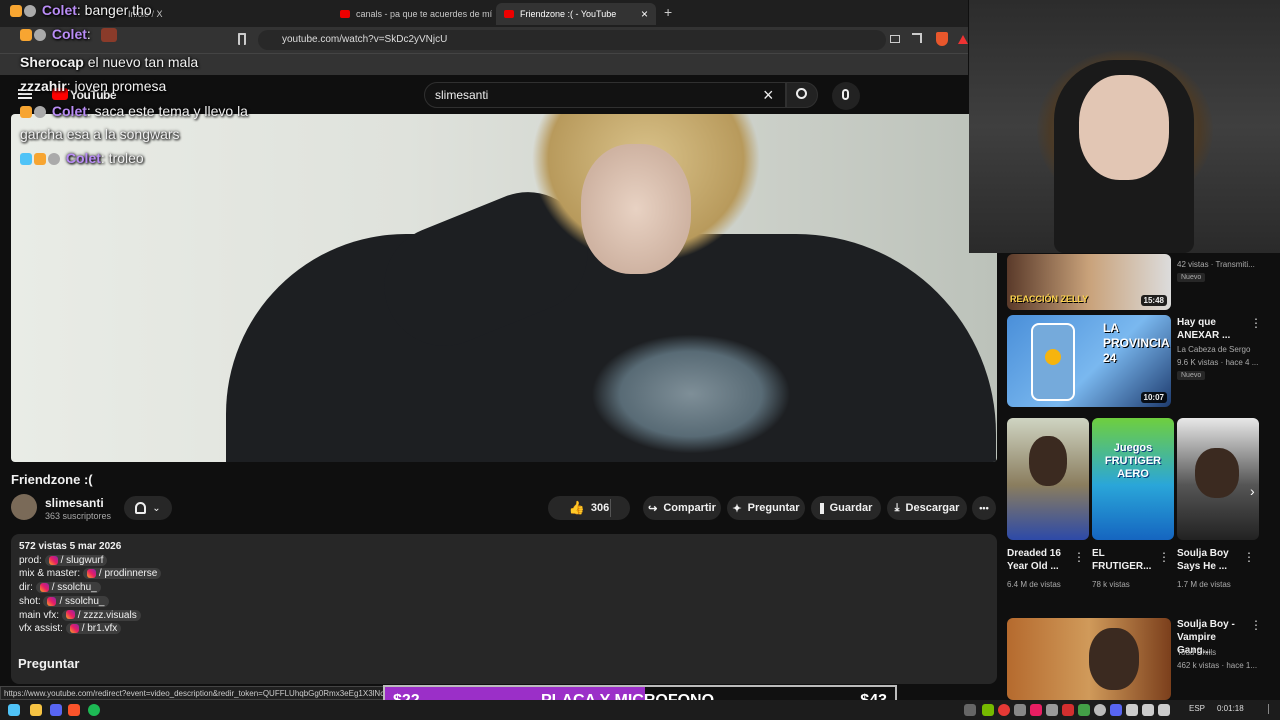 This screenshot has height=720, width=1280. Describe the element at coordinates (963, 39) in the screenshot. I see `brave-rewards-icon` at that location.